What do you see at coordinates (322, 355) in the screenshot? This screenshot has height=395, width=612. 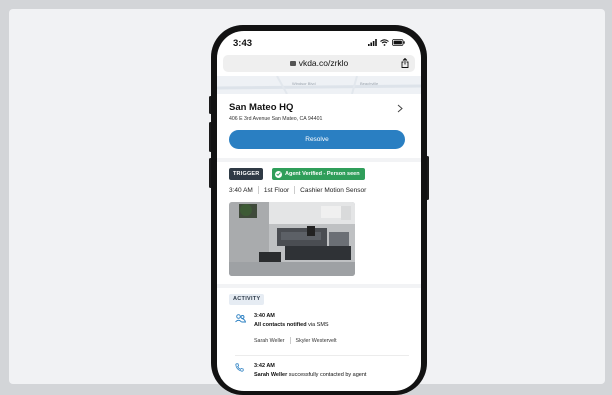 I see `event-divider` at bounding box center [322, 355].